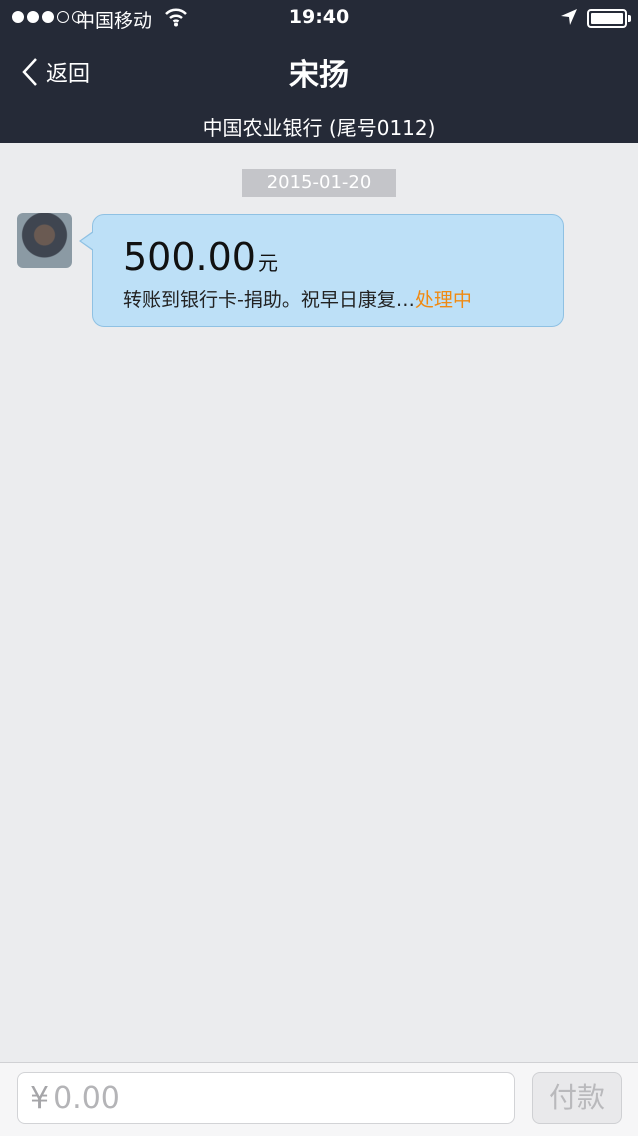 The image size is (638, 1136). Describe the element at coordinates (189, 257) in the screenshot. I see `transfer-amount: 500.00` at that location.